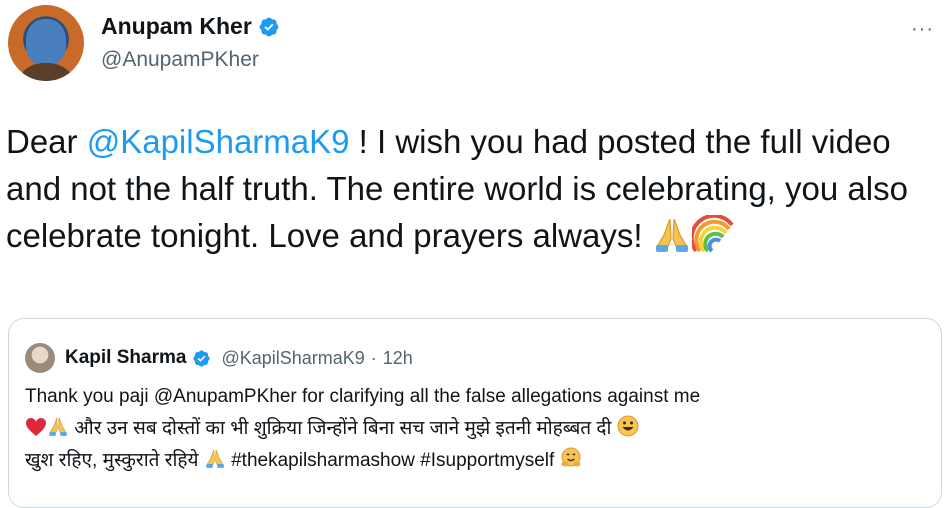 The height and width of the screenshot is (508, 946). What do you see at coordinates (180, 60) in the screenshot?
I see `author-handle: @AnupamPKher` at bounding box center [180, 60].